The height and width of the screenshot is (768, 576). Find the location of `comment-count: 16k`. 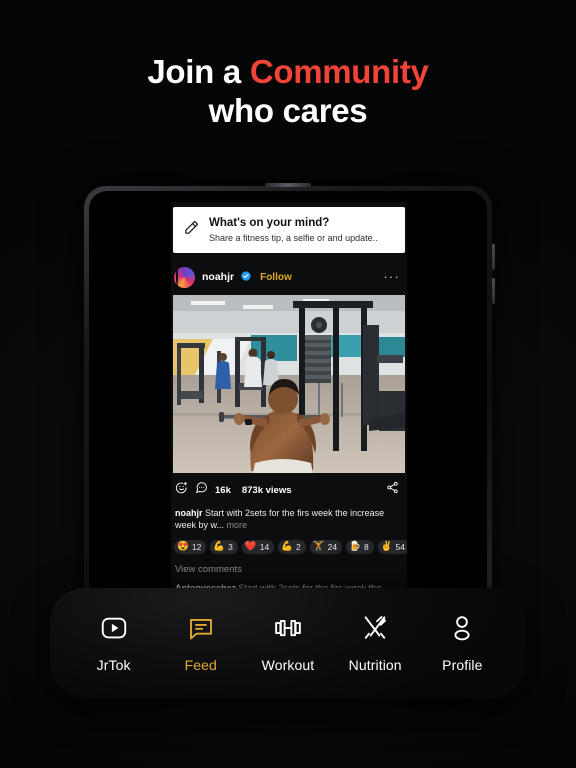

comment-count: 16k is located at coordinates (223, 490).